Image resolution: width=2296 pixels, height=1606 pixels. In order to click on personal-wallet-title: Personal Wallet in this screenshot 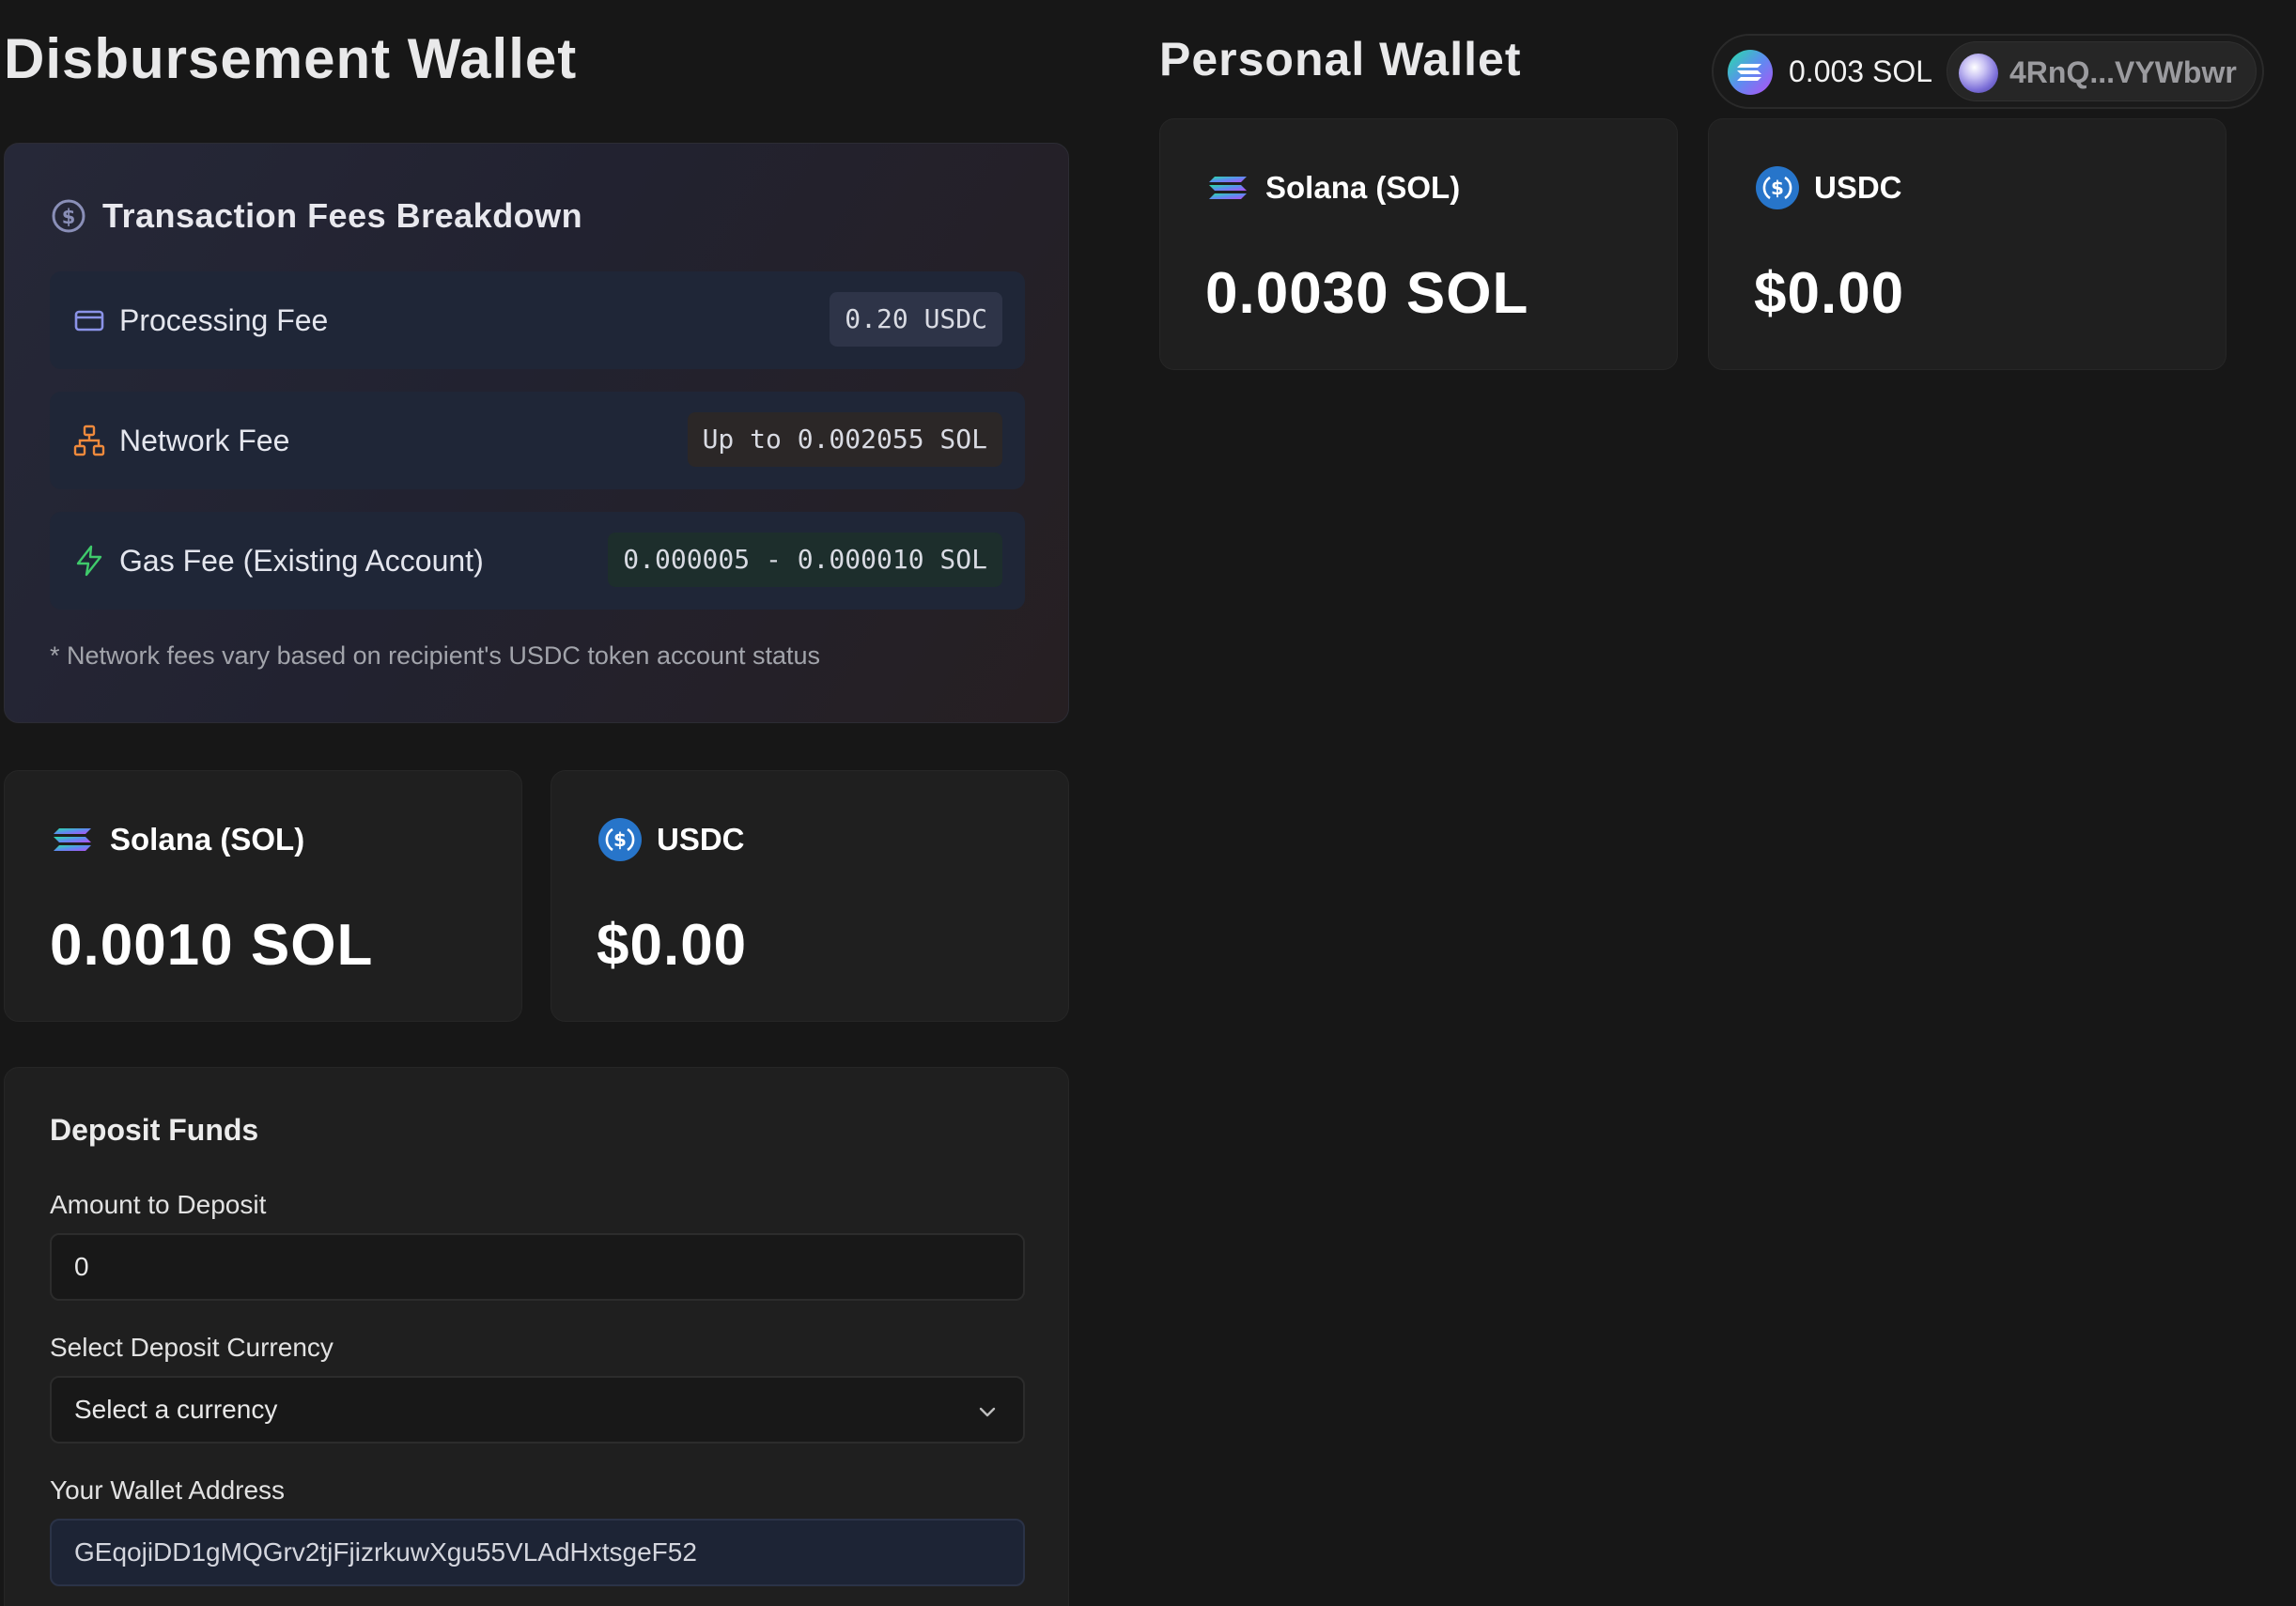, I will do `click(1340, 59)`.